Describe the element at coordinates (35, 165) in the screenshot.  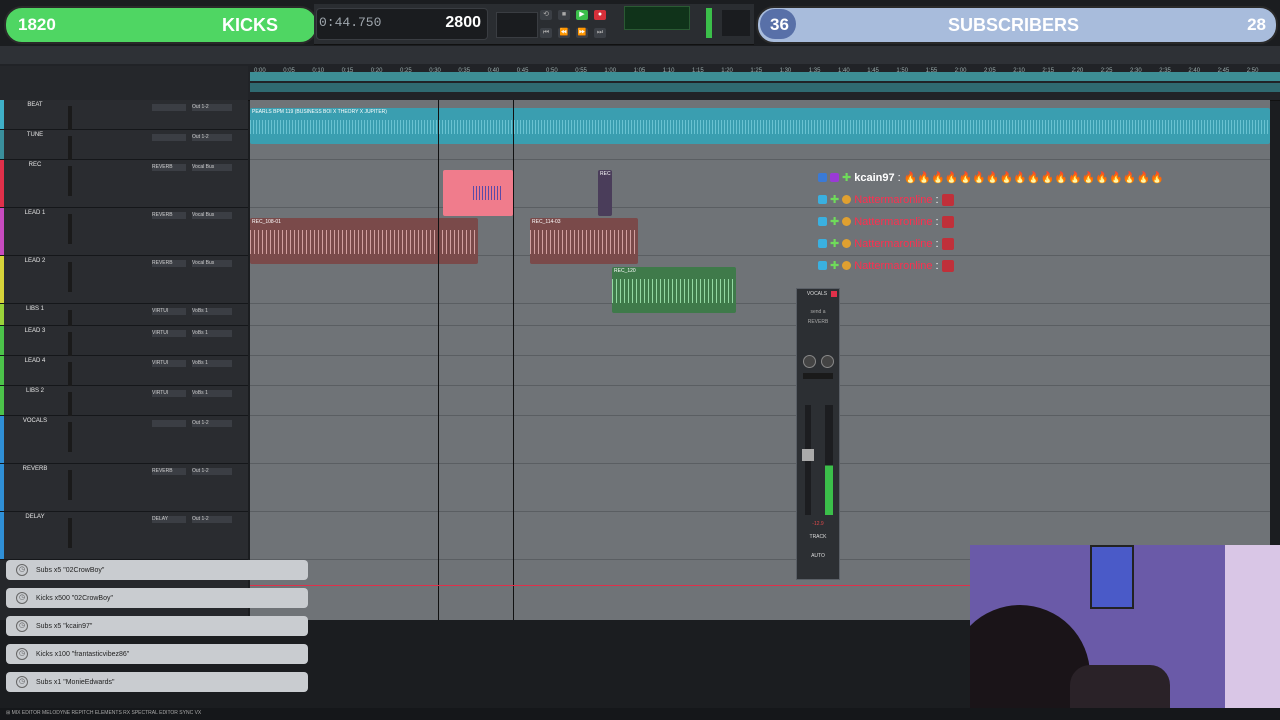
I see `track-name: REC` at that location.